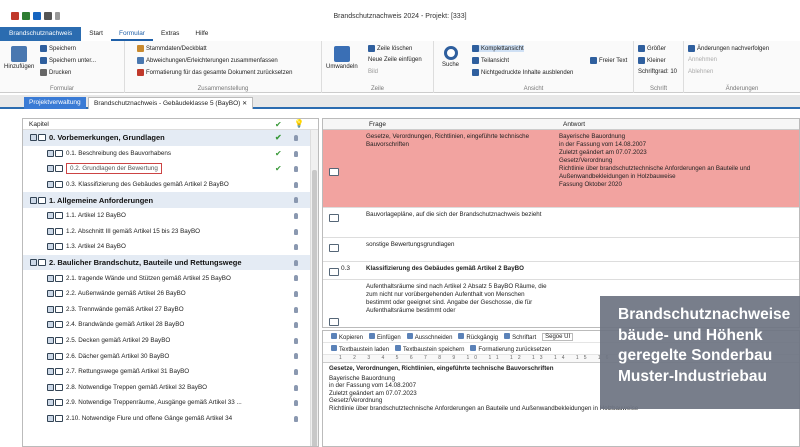 Image resolution: width=800 pixels, height=447 pixels. Describe the element at coordinates (558, 336) in the screenshot. I see `font-select: Segoe UI` at that location.